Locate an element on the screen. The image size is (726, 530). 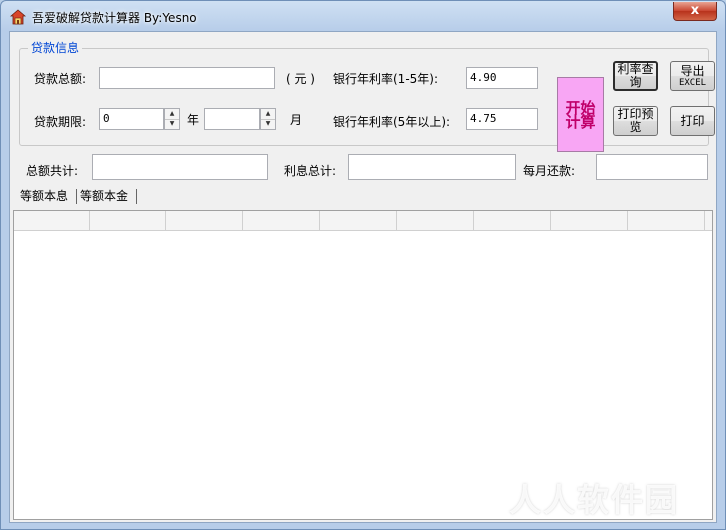
monthly-payment-field is located at coordinates (652, 167).